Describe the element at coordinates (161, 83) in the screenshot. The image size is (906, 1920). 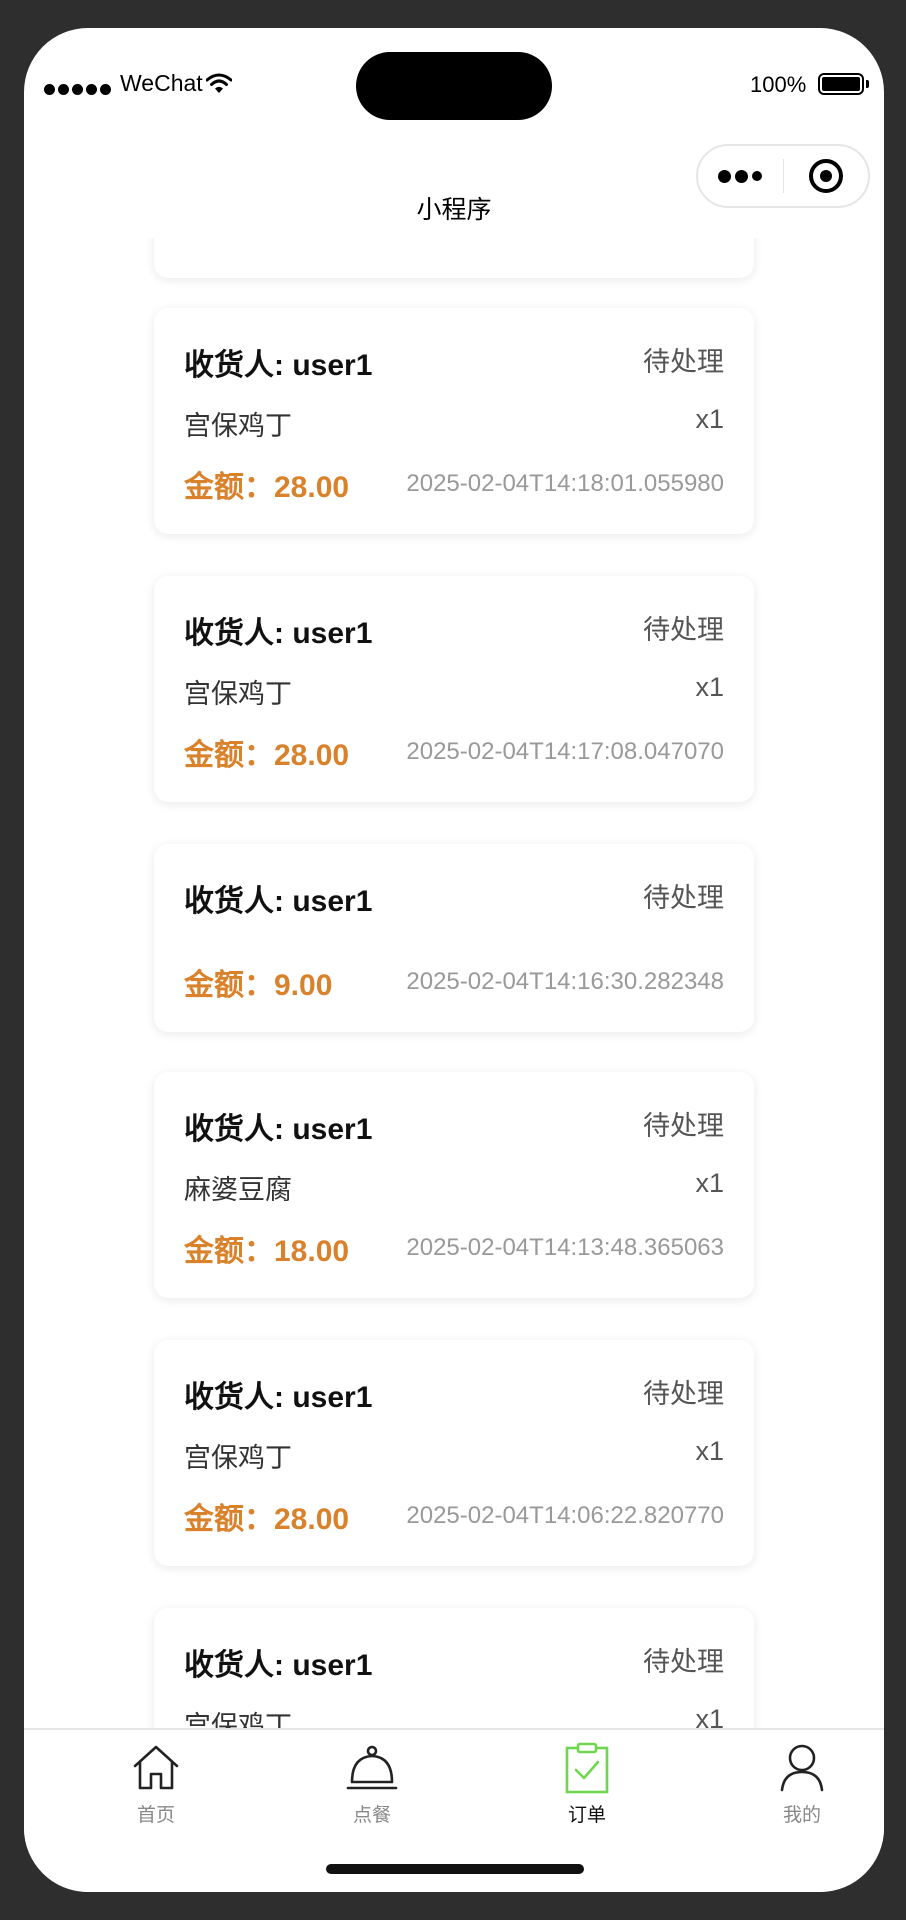
I see `carrier-name: WeChat` at that location.